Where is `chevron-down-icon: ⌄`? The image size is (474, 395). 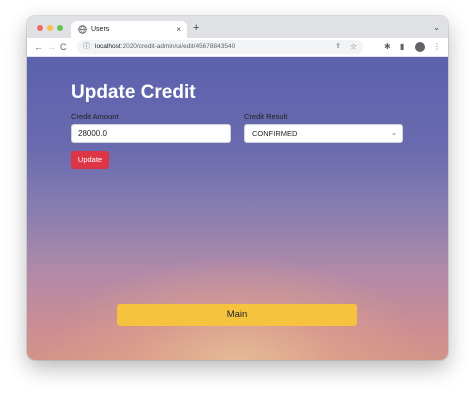 chevron-down-icon: ⌄ is located at coordinates (394, 133).